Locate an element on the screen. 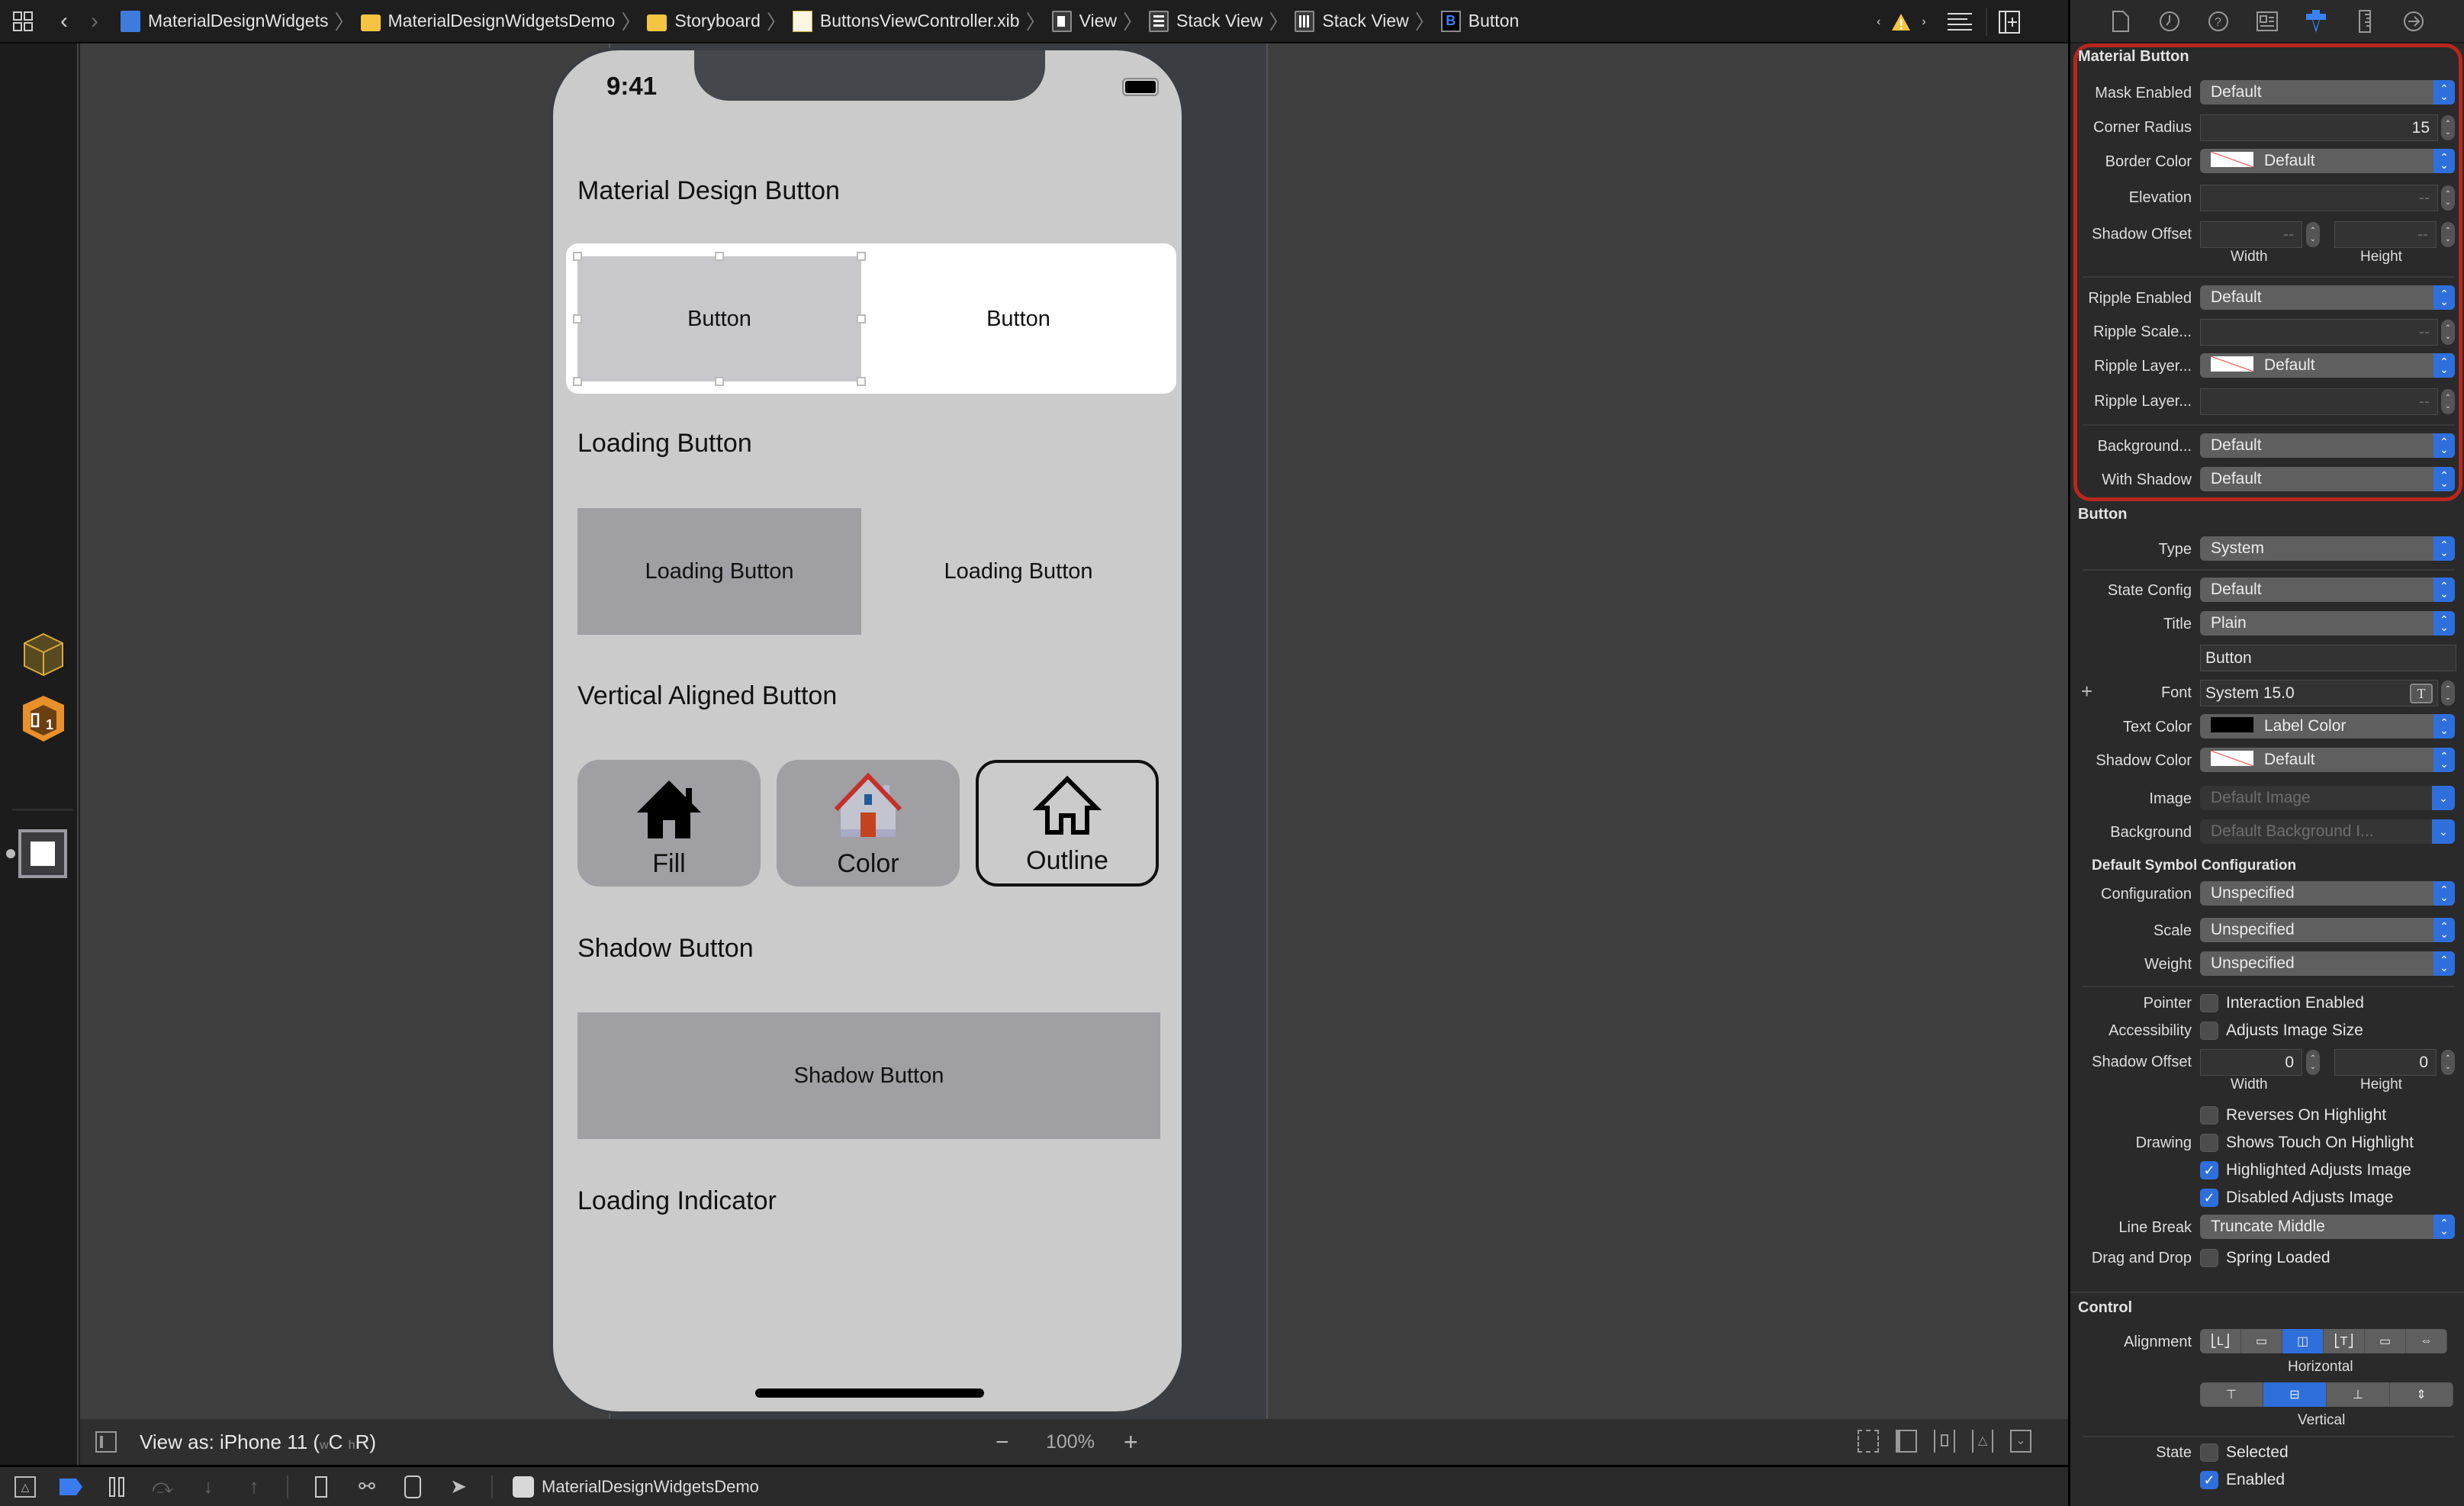 This screenshot has width=2464, height=1506. elevation-stepper: ⌃ ⌄ is located at coordinates (2448, 198).